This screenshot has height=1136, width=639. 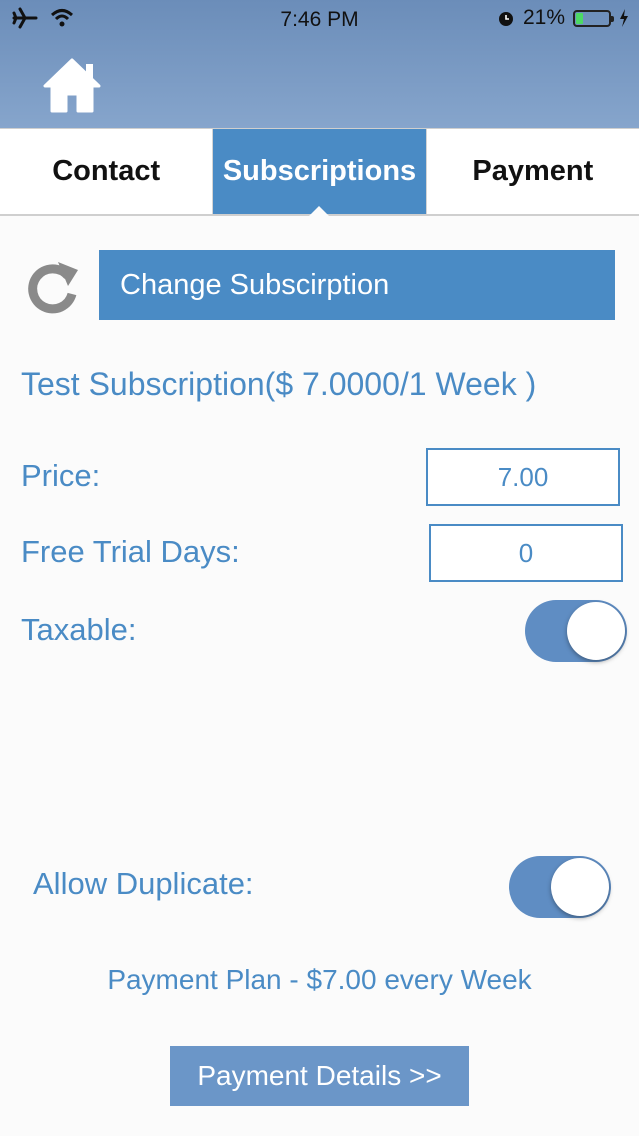 What do you see at coordinates (319, 1076) in the screenshot?
I see `payment-details-button: Payment Details >>` at bounding box center [319, 1076].